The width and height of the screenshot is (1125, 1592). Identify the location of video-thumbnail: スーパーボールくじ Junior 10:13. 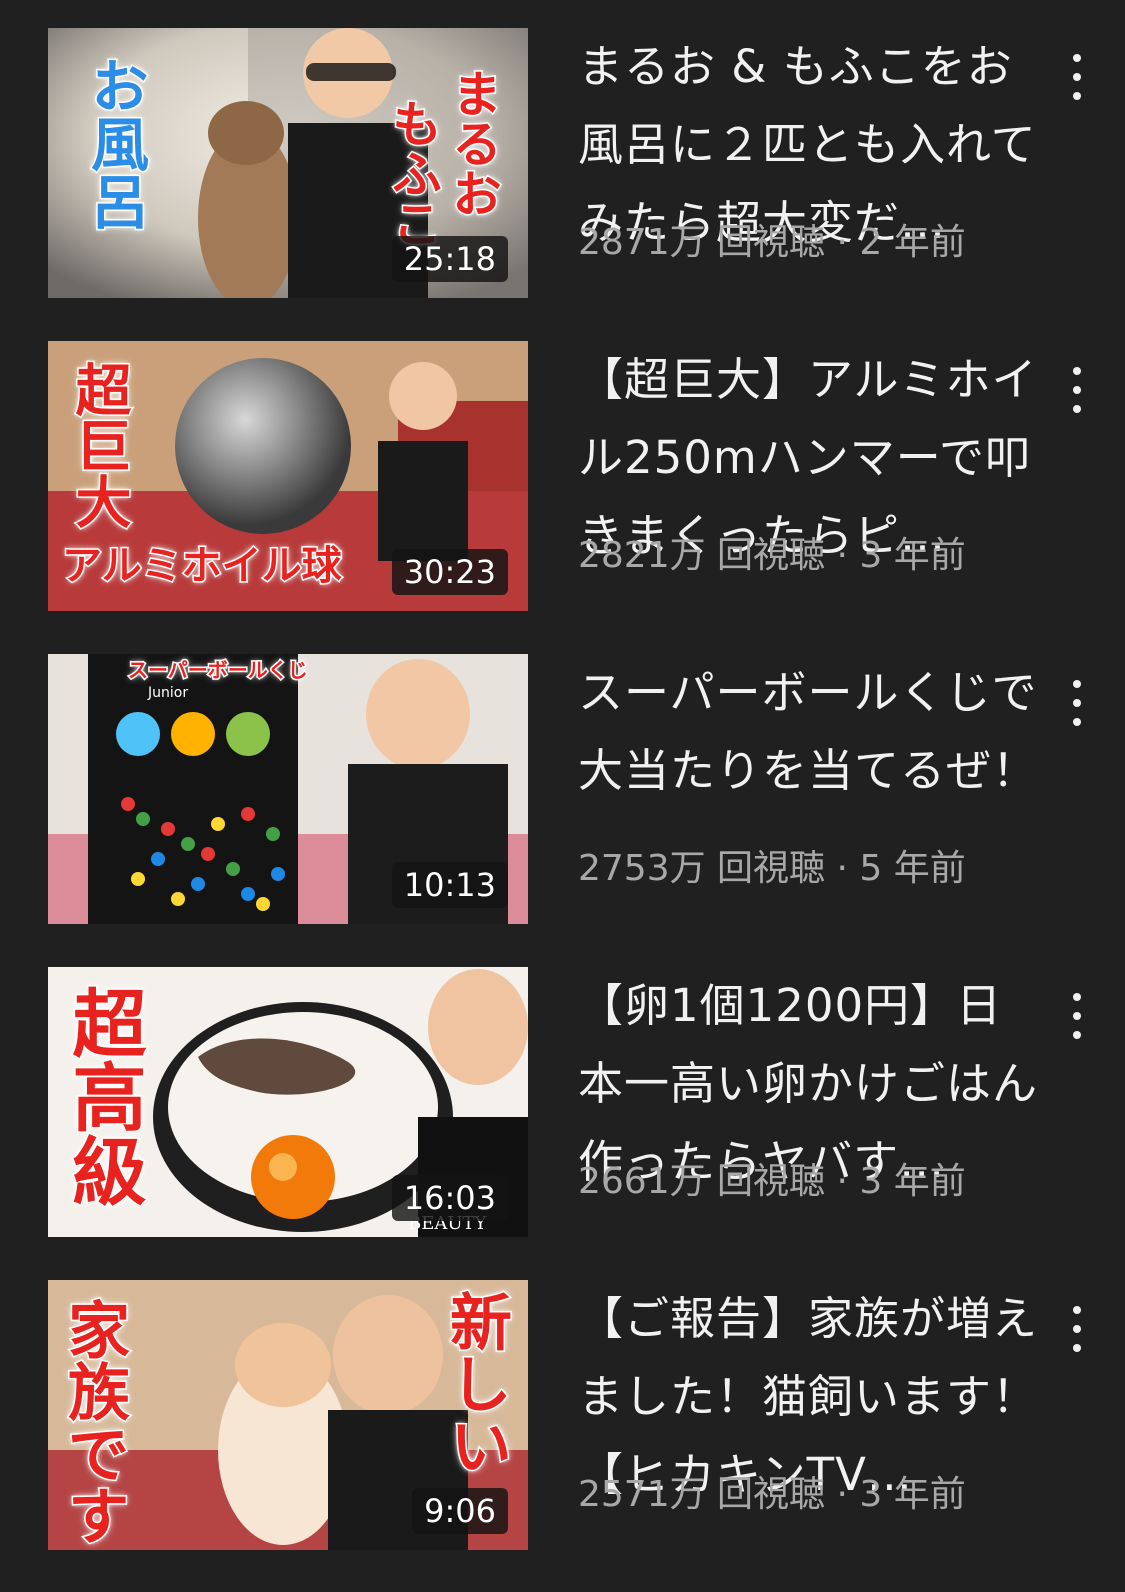
(288, 789).